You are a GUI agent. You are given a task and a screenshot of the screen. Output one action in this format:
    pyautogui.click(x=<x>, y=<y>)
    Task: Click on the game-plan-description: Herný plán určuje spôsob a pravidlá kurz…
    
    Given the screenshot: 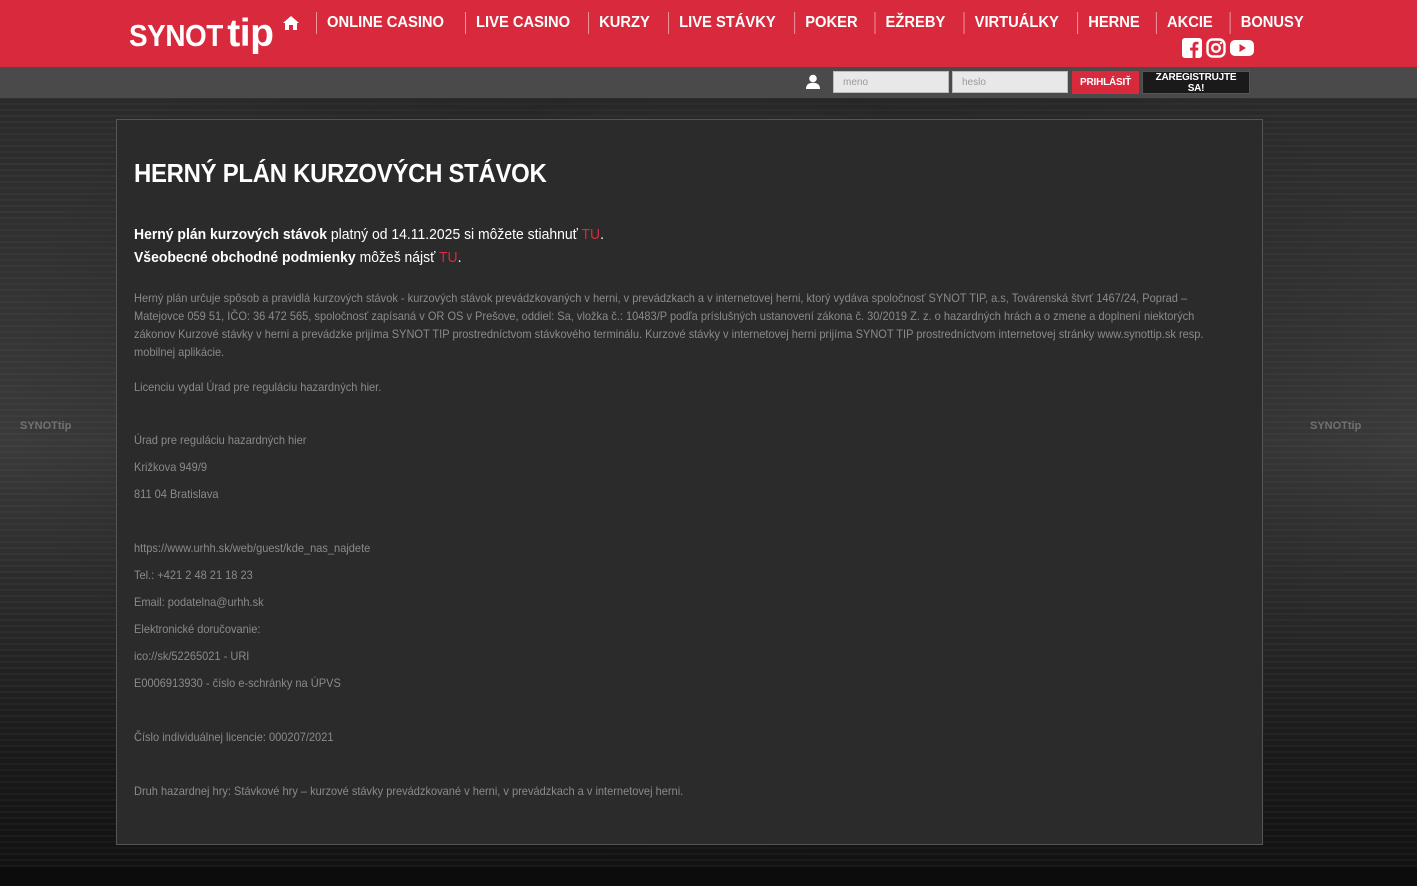 What is the action you would take?
    pyautogui.click(x=669, y=325)
    